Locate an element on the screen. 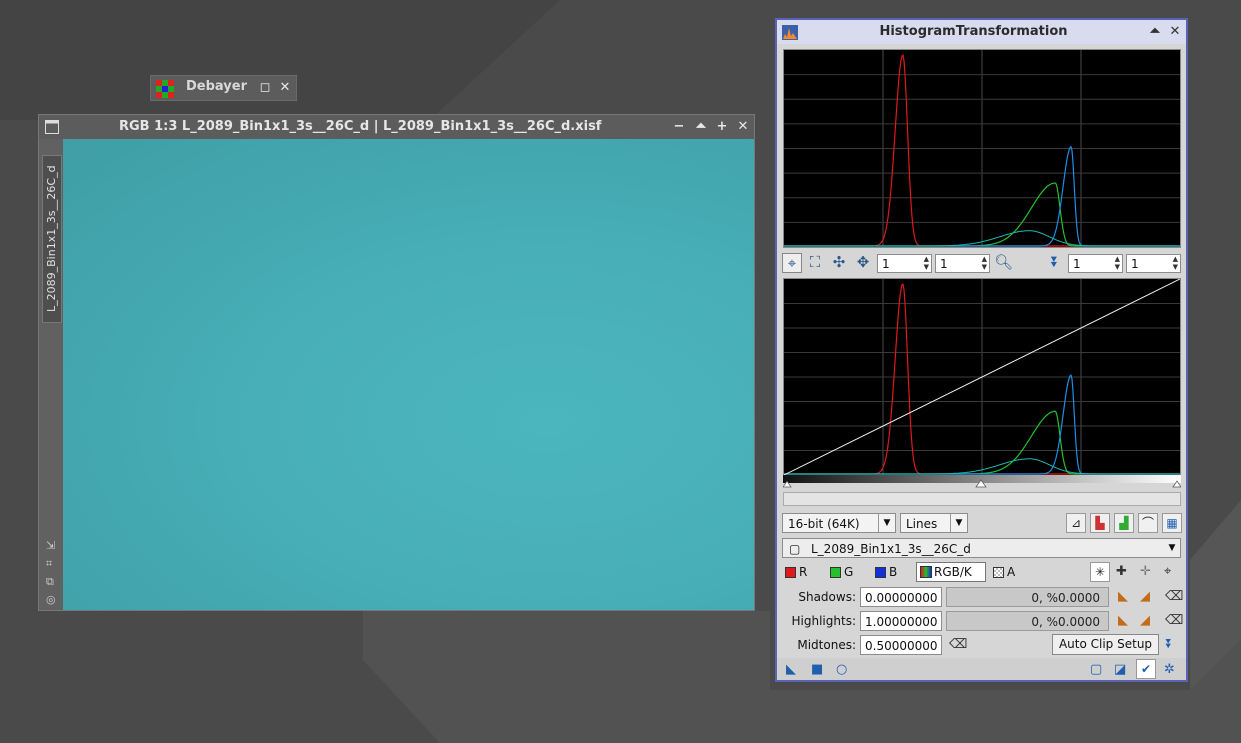 The image size is (1241, 743). window-icon is located at coordinates (52, 127).